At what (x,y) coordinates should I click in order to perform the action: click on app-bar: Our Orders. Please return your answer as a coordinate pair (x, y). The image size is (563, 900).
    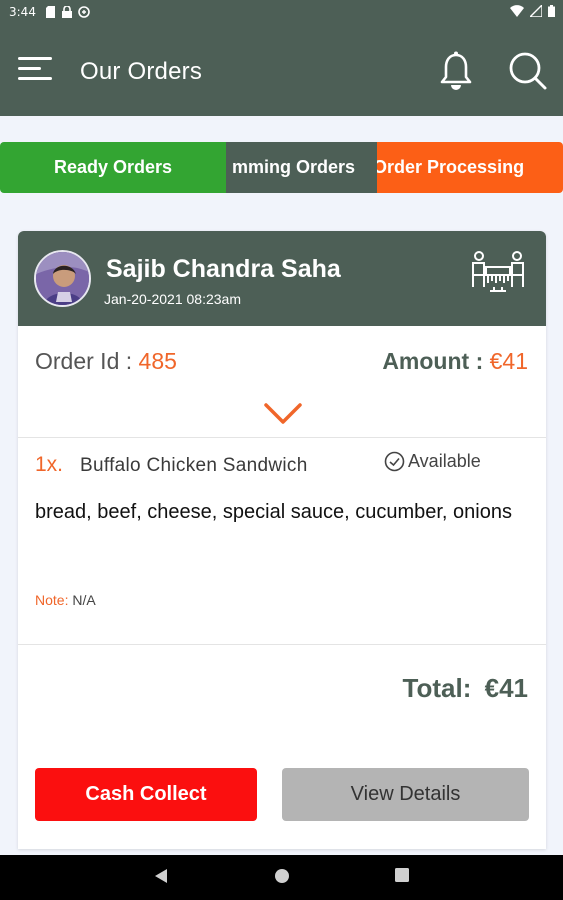
    Looking at the image, I should click on (281, 70).